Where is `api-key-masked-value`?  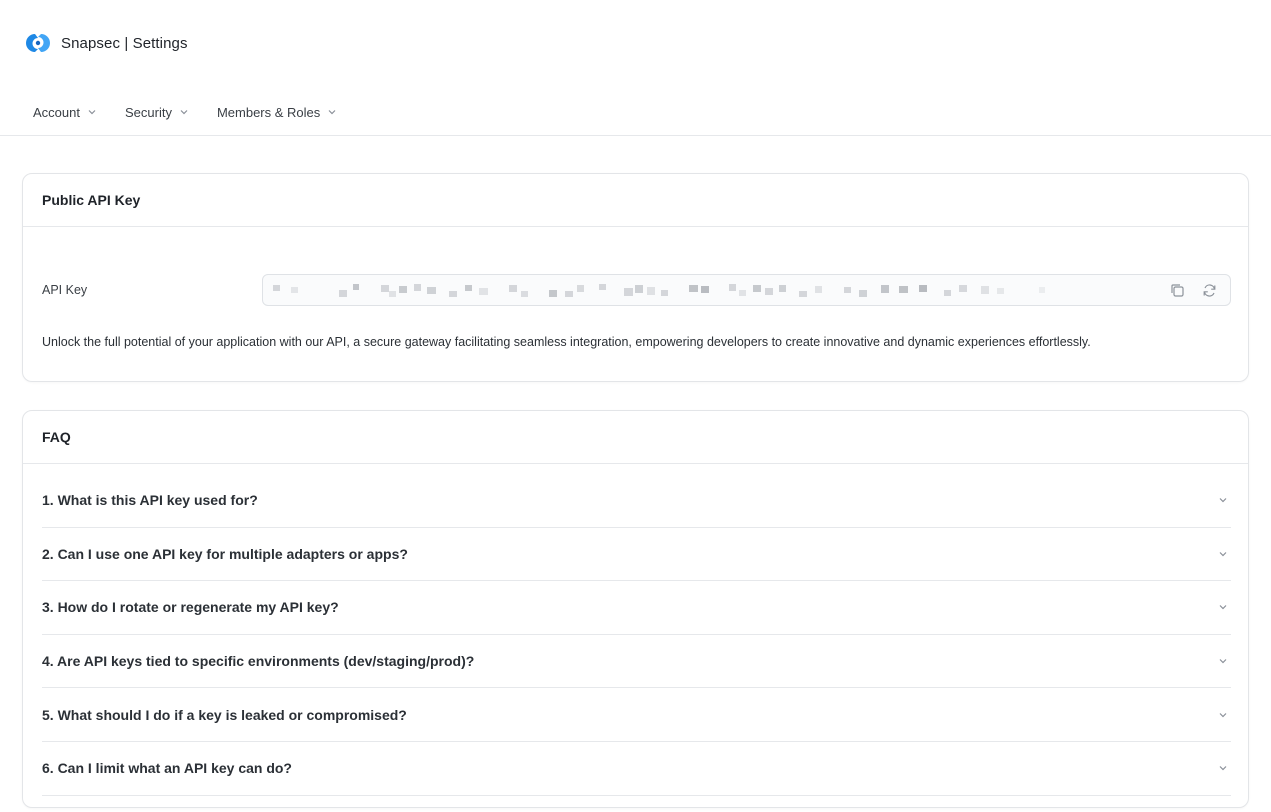
api-key-masked-value is located at coordinates (659, 290).